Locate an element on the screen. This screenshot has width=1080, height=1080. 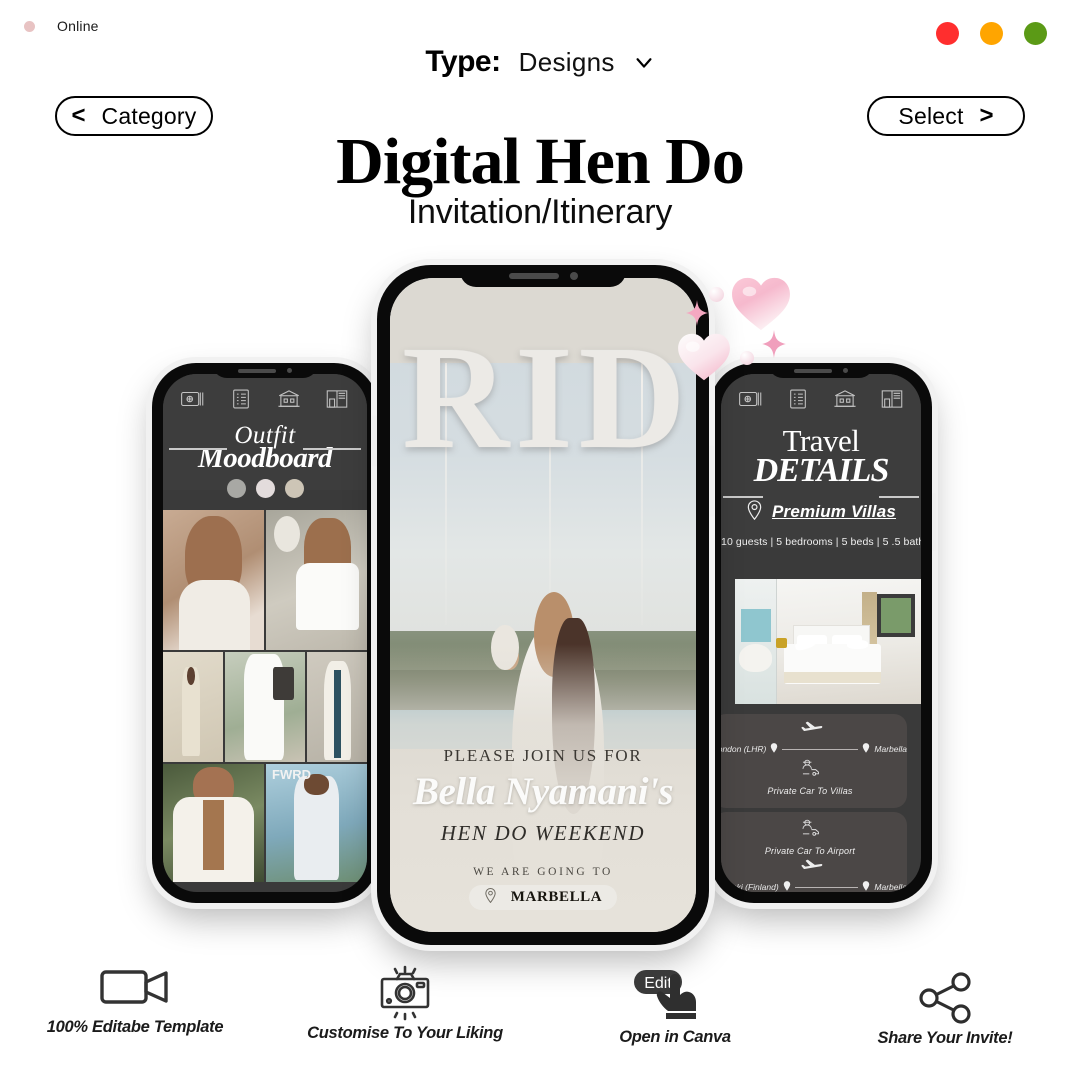
phone-notch-center is located at coordinates (543, 276).